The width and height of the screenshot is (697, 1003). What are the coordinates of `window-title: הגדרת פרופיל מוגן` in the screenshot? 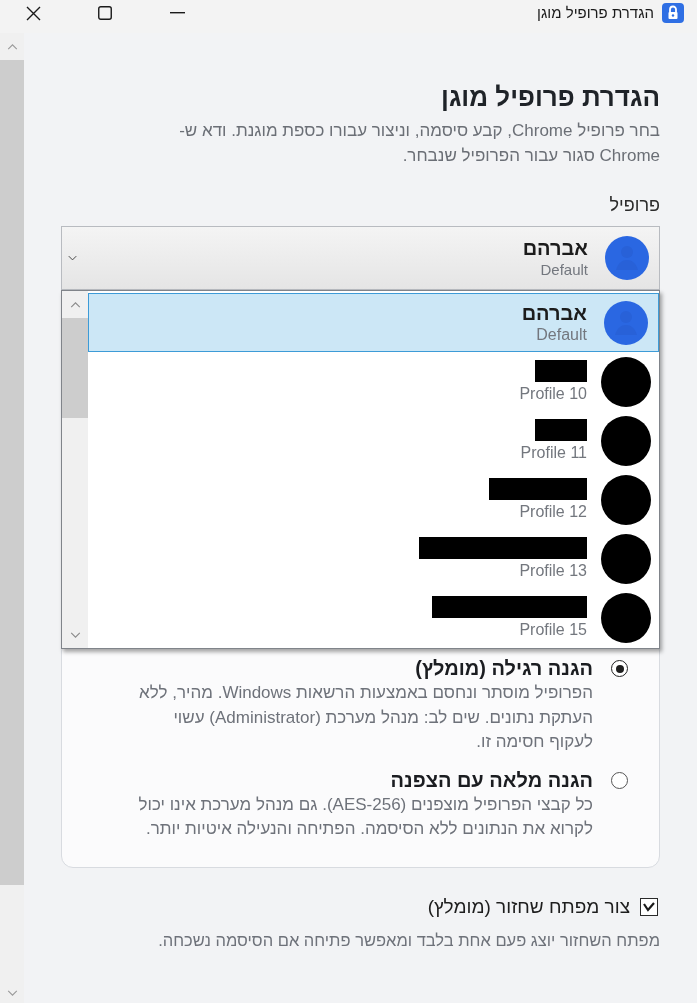 It's located at (595, 13).